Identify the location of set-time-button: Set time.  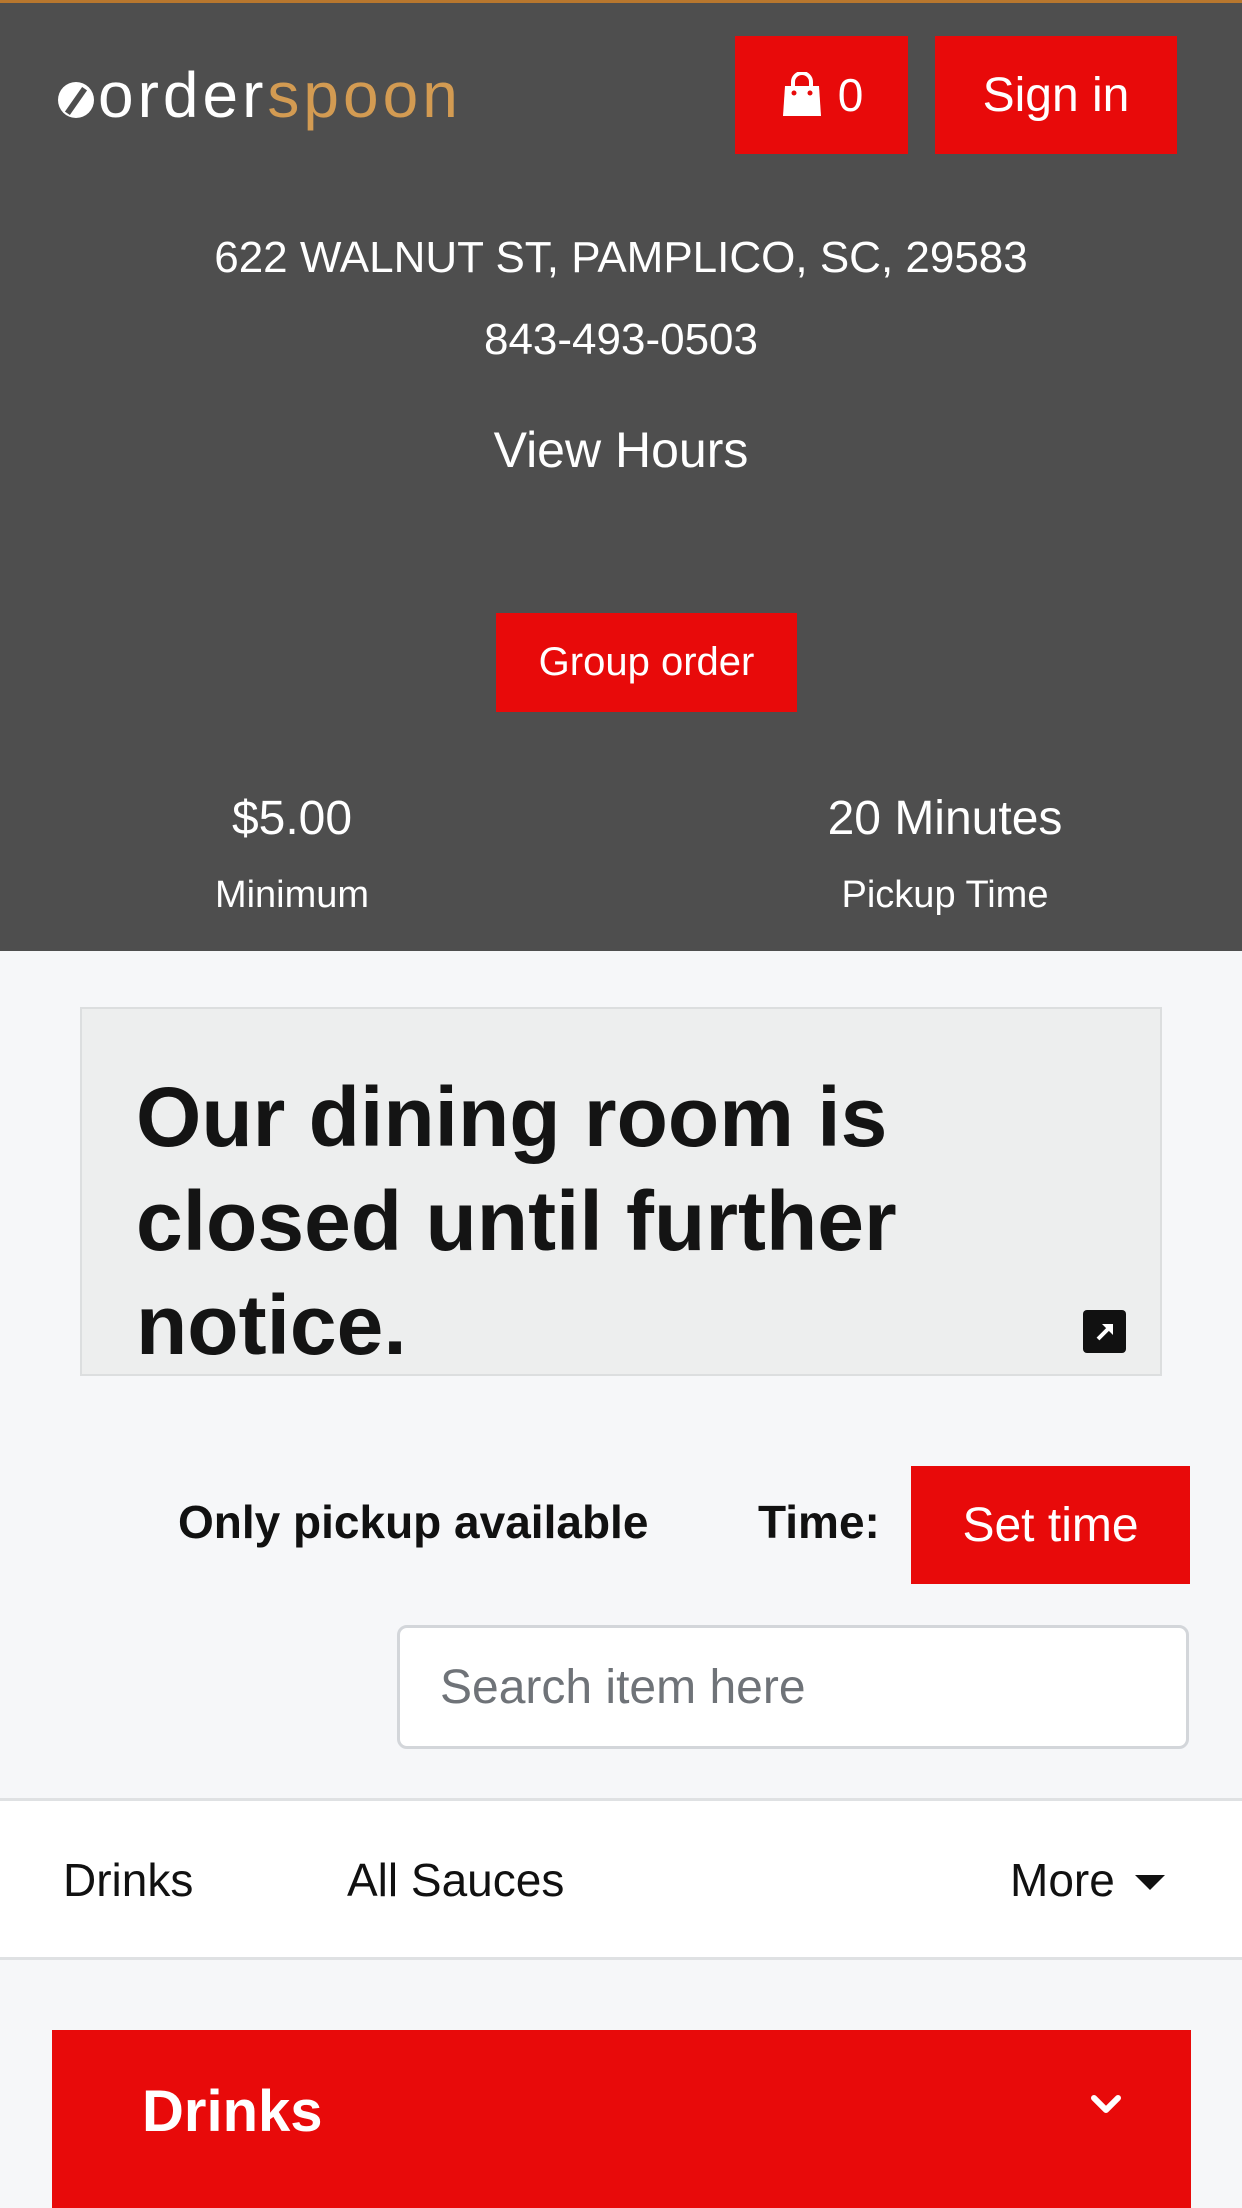
(1050, 1525).